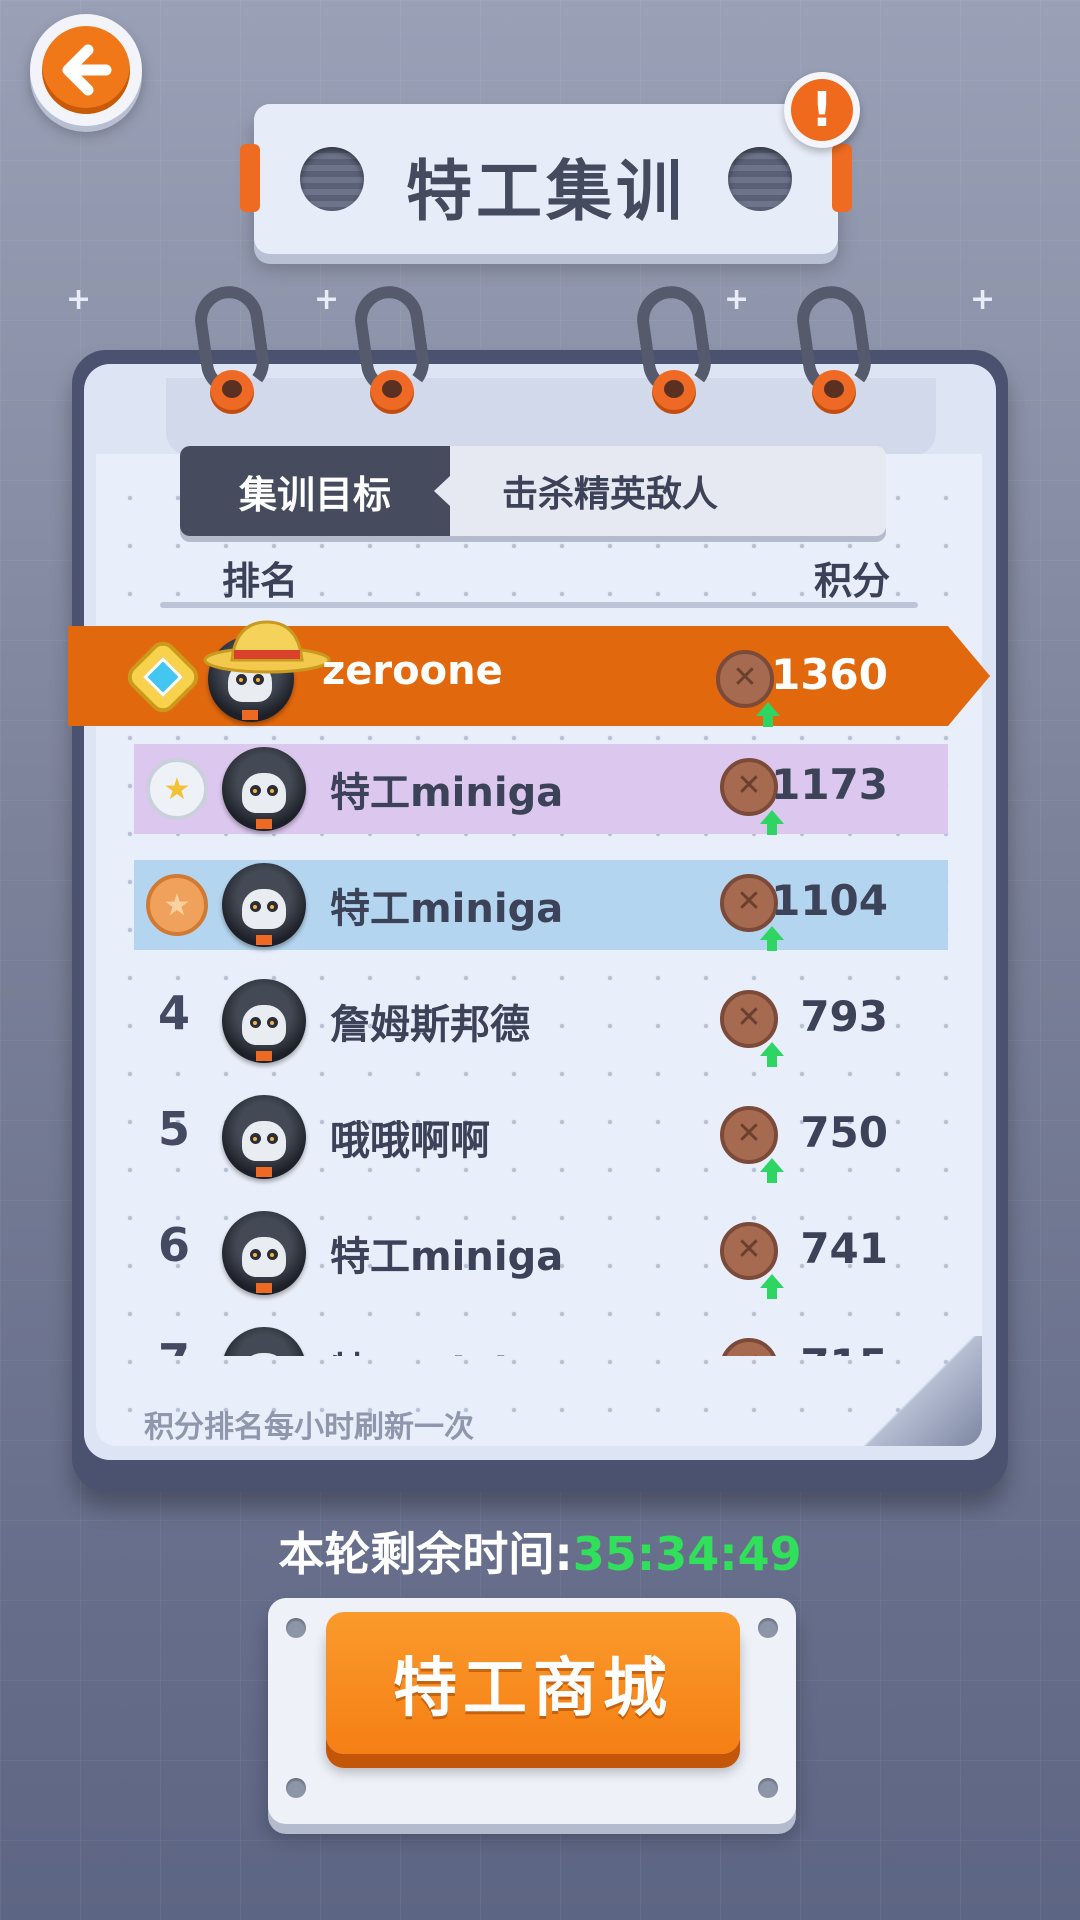 The height and width of the screenshot is (1920, 1080). I want to click on info-button: !, so click(822, 110).